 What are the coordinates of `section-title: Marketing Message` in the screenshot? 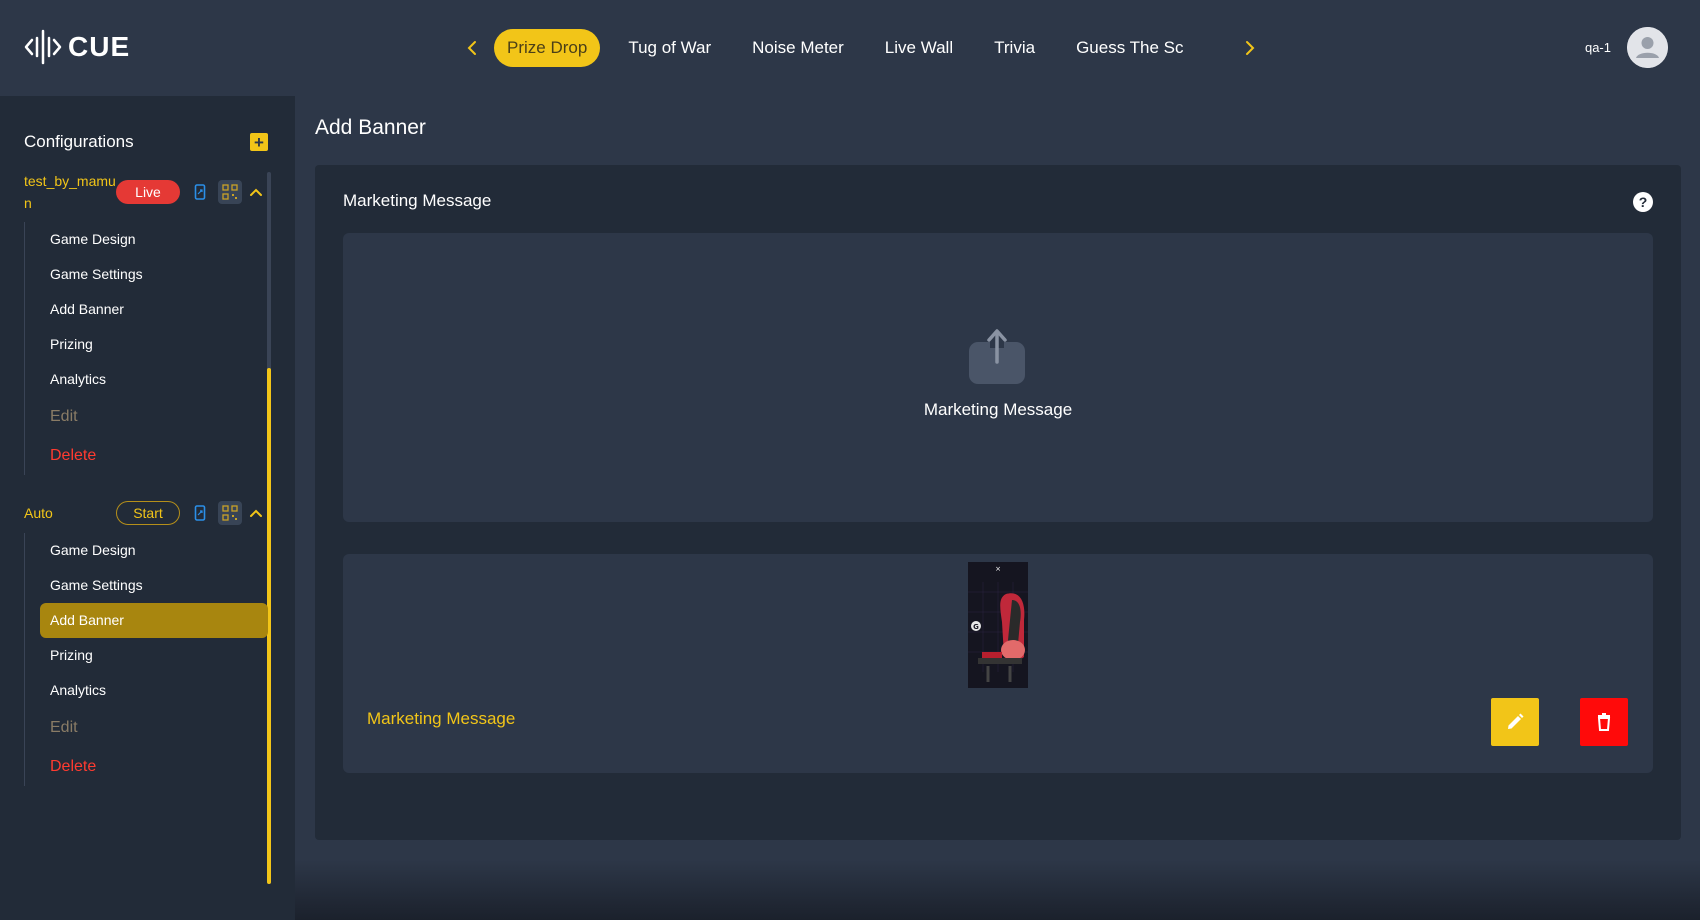 It's located at (417, 200).